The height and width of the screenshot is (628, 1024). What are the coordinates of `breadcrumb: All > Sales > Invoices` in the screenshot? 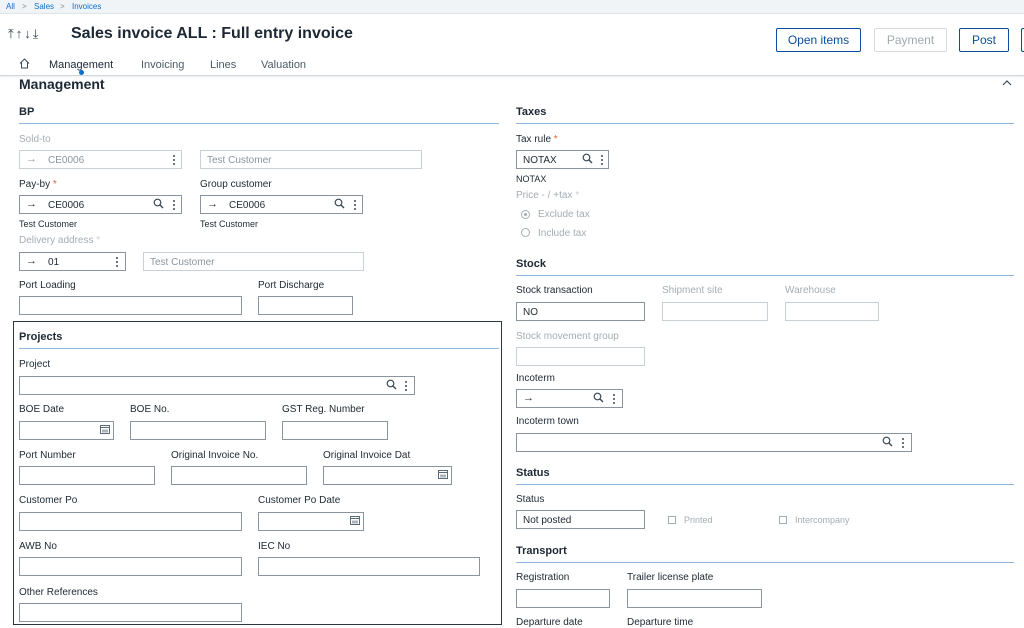 It's located at (512, 7).